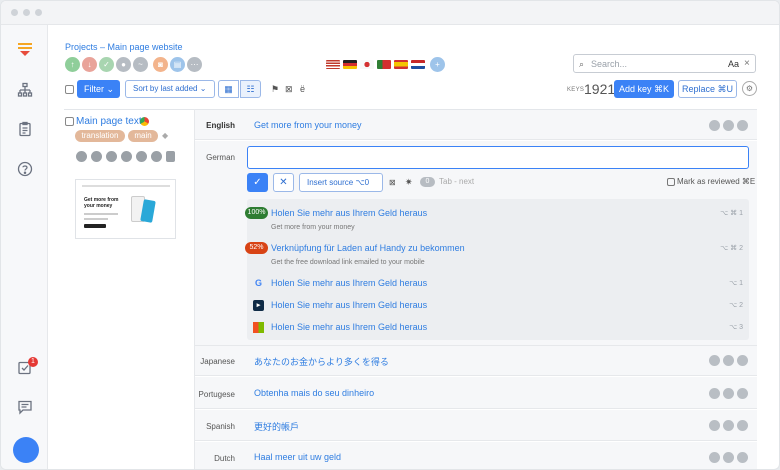 Image resolution: width=780 pixels, height=470 pixels. What do you see at coordinates (25, 49) in the screenshot?
I see `logo-icon` at bounding box center [25, 49].